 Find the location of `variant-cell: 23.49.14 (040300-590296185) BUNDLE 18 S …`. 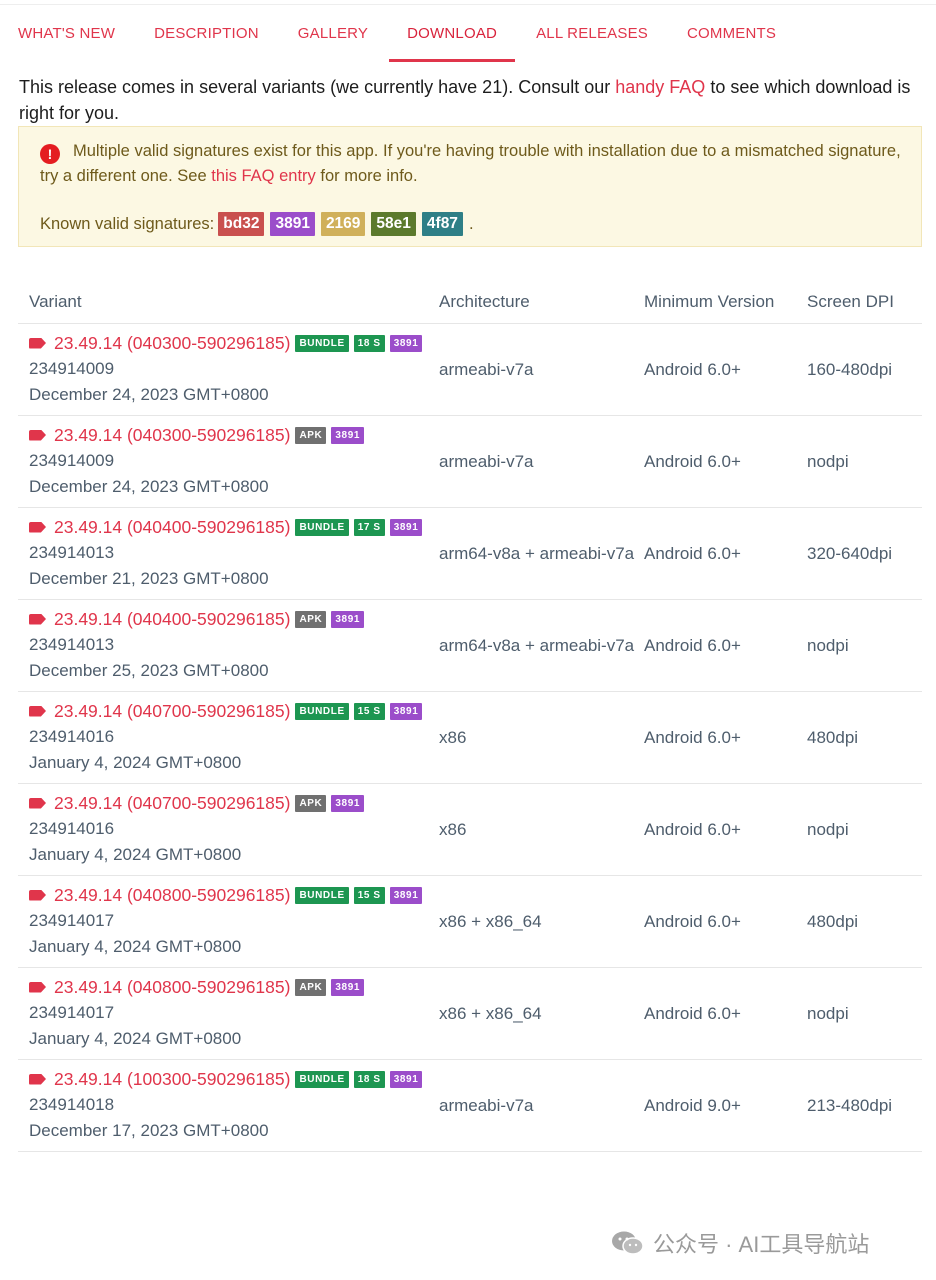

variant-cell: 23.49.14 (040300-590296185) BUNDLE 18 S … is located at coordinates (228, 369).